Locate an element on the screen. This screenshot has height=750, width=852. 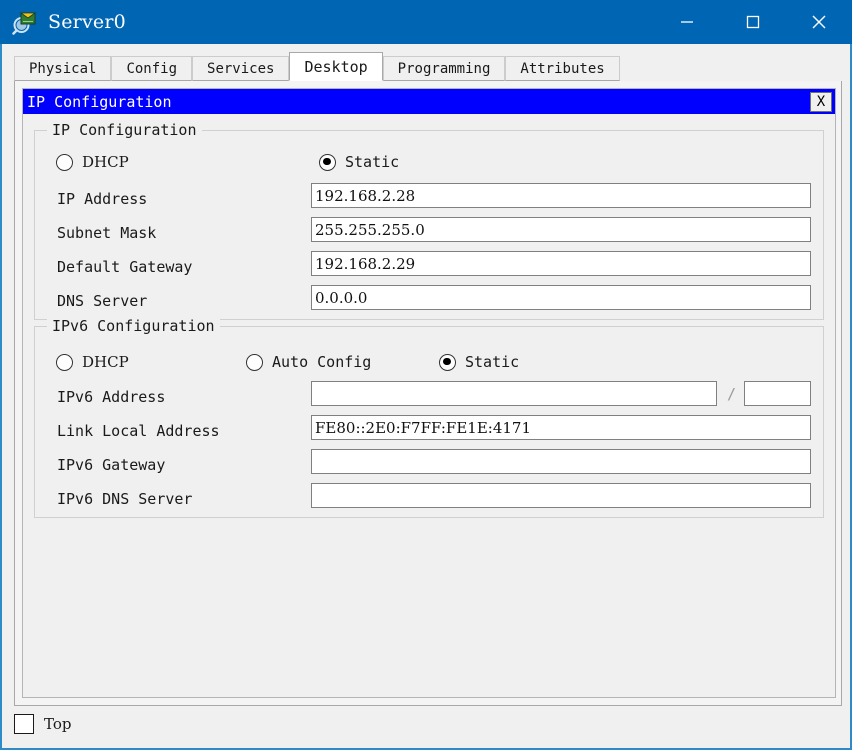
minimize-icon is located at coordinates (687, 22).